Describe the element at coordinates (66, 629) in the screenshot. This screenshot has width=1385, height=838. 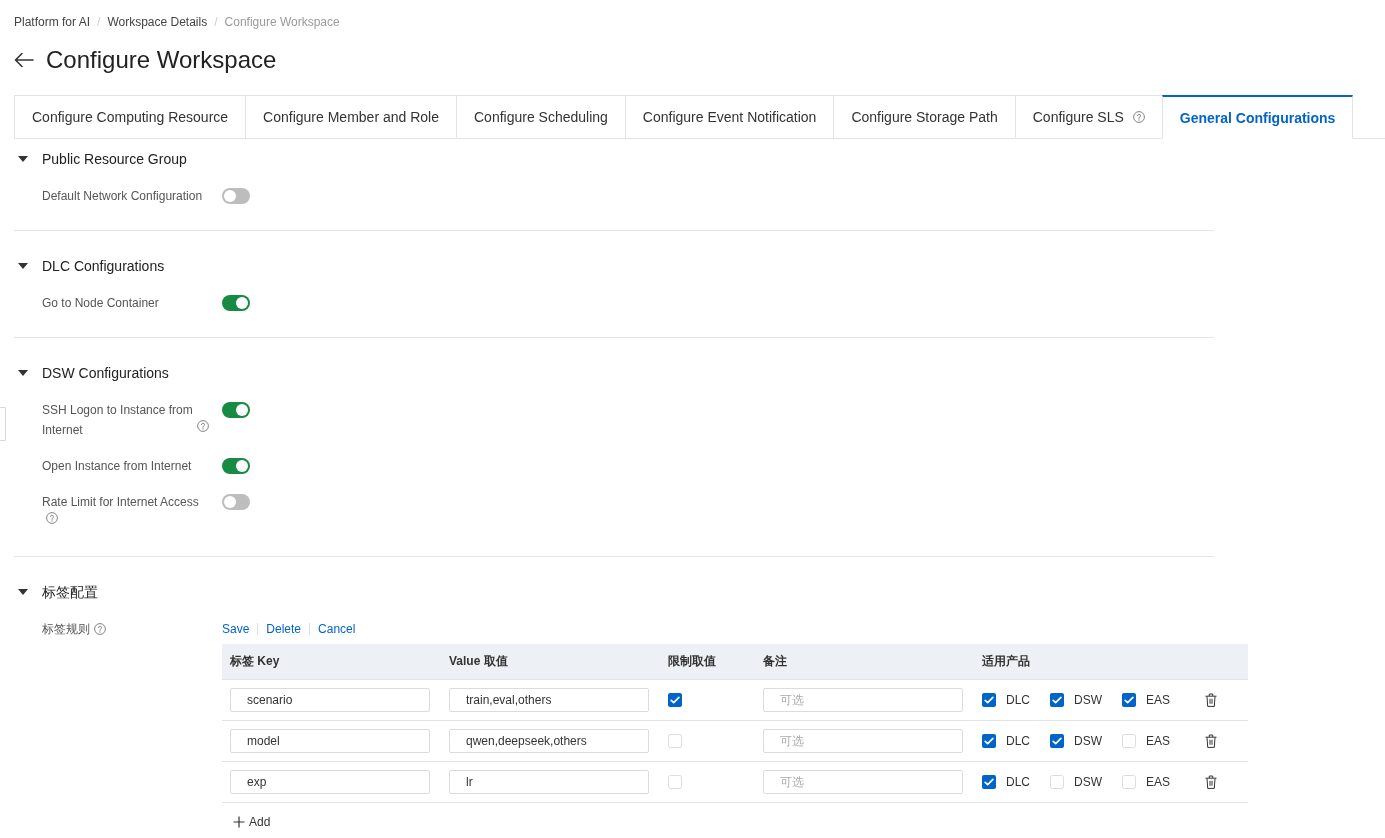
I see `field-label: 标签规则` at that location.